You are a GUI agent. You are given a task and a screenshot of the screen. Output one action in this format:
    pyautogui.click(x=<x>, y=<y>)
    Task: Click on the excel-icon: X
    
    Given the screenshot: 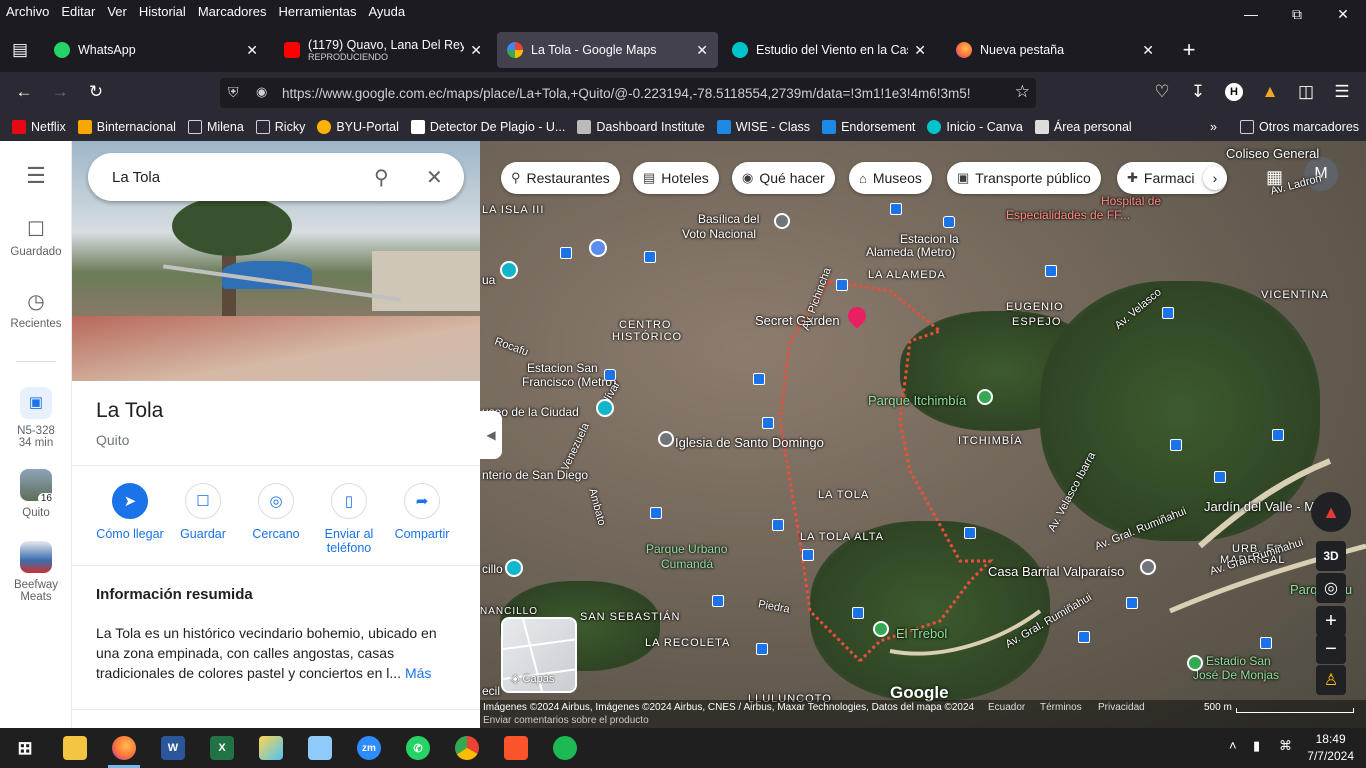 What is the action you would take?
    pyautogui.click(x=222, y=748)
    